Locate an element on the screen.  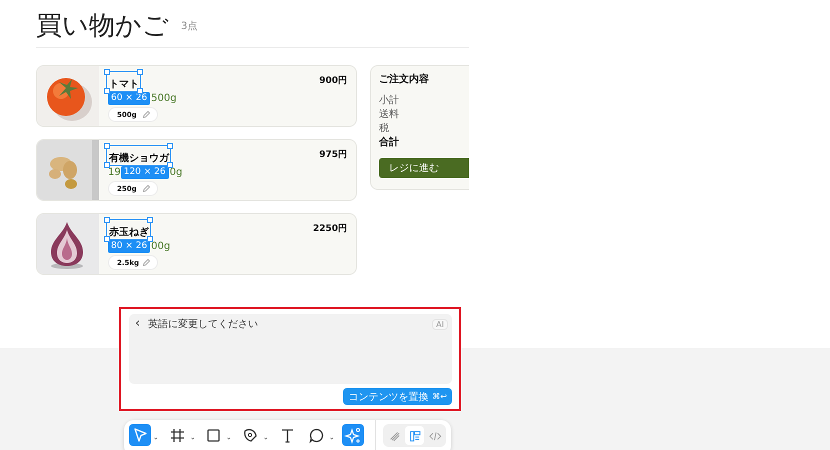
item-price: 2250円 is located at coordinates (330, 229).